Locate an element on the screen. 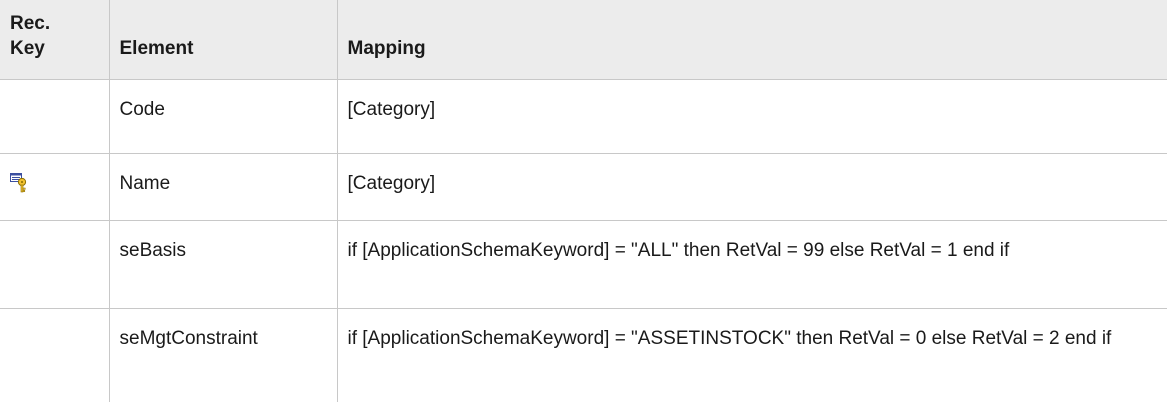 The height and width of the screenshot is (402, 1167). element-header: Element is located at coordinates (223, 40).